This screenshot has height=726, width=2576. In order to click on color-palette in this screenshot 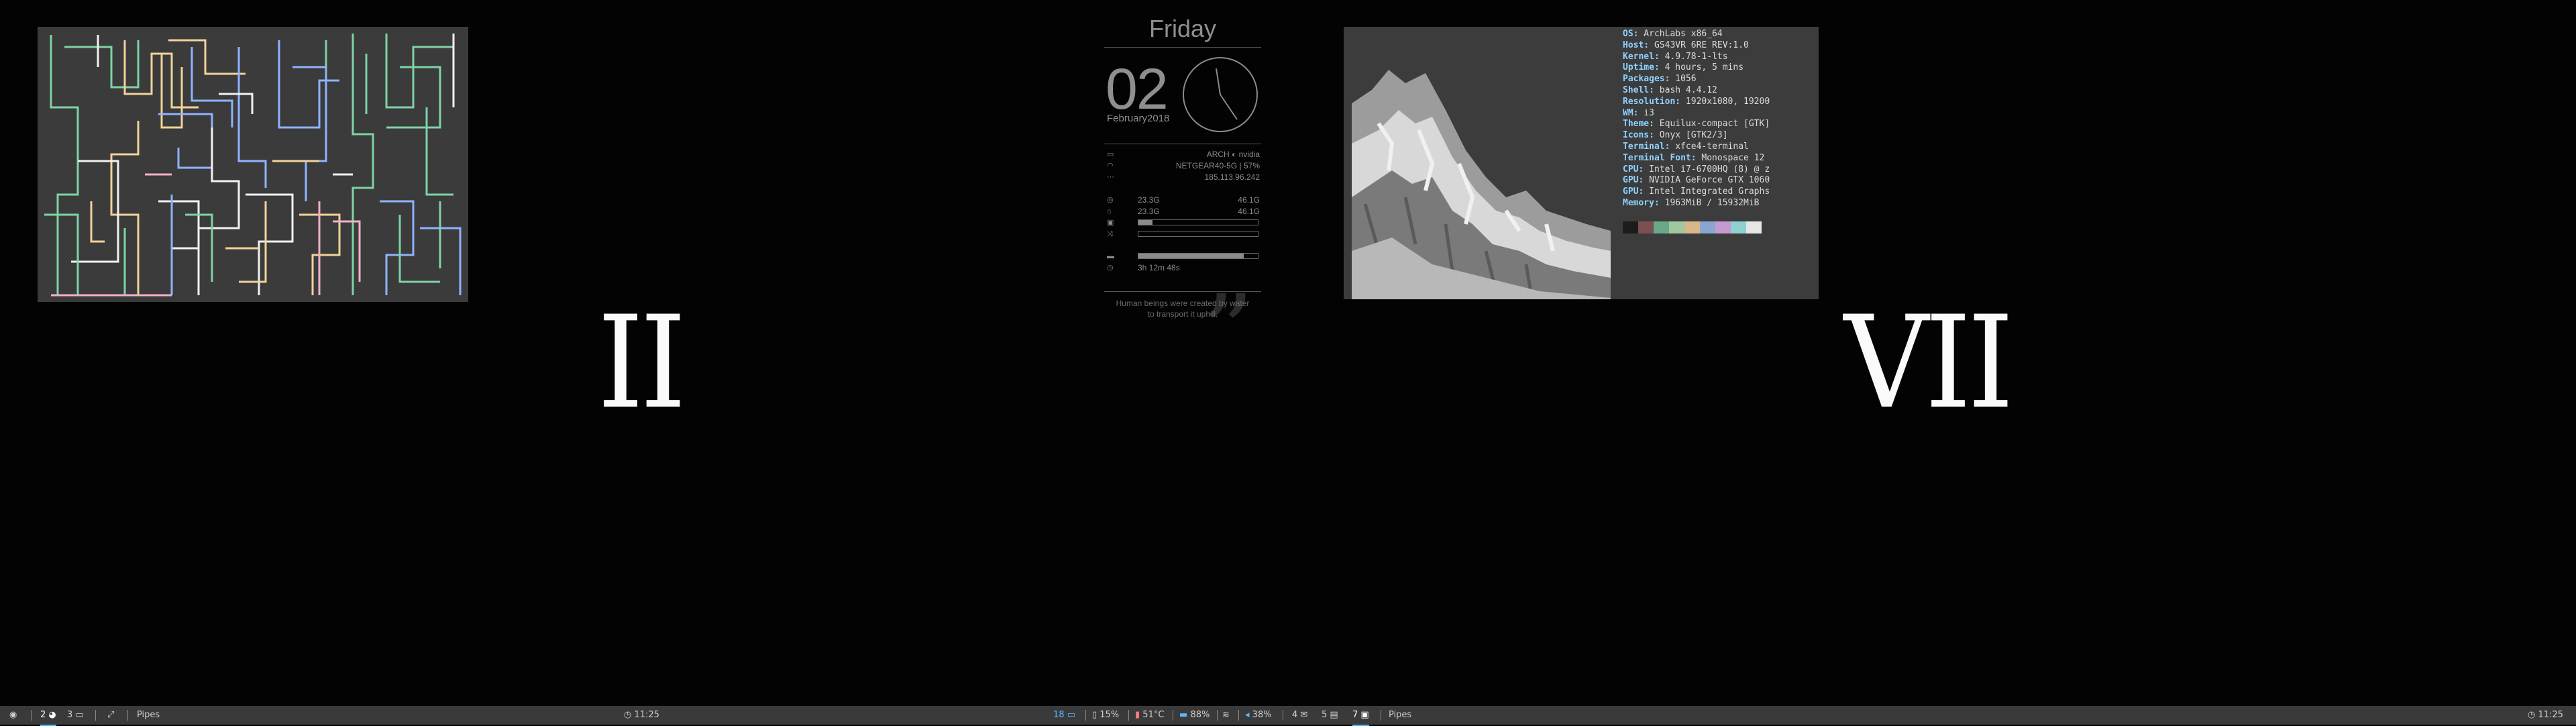, I will do `click(1692, 228)`.